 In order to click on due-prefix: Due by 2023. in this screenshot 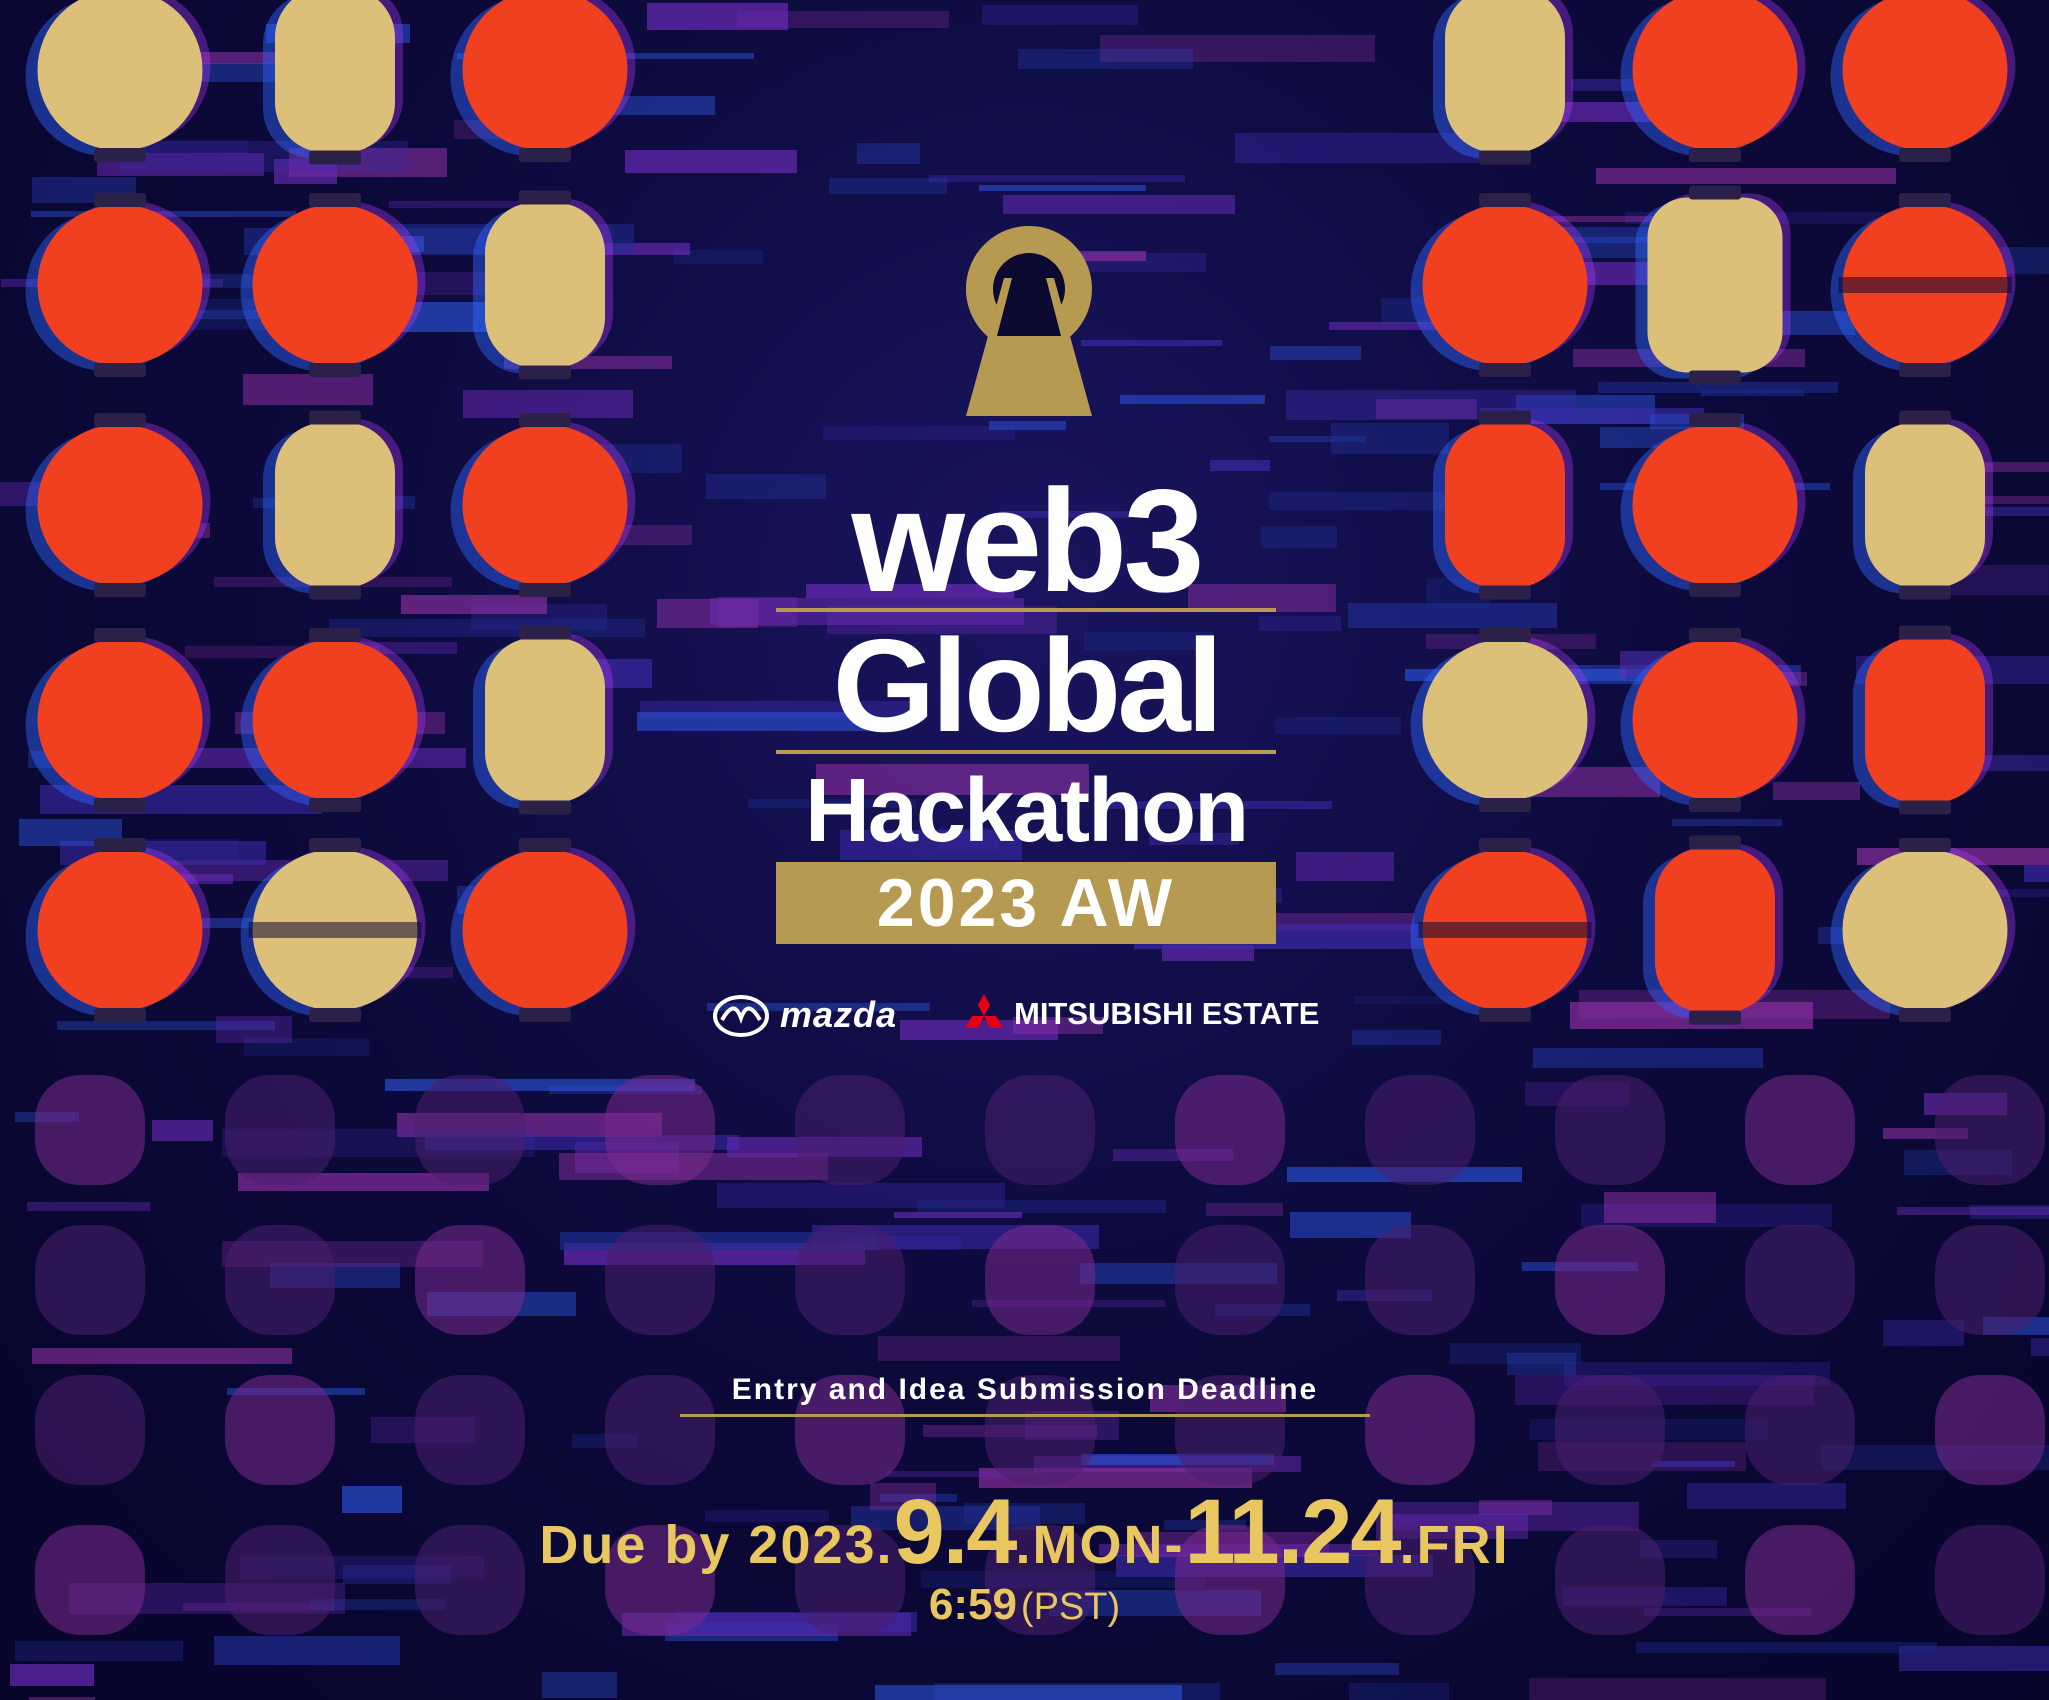, I will do `click(716, 1545)`.